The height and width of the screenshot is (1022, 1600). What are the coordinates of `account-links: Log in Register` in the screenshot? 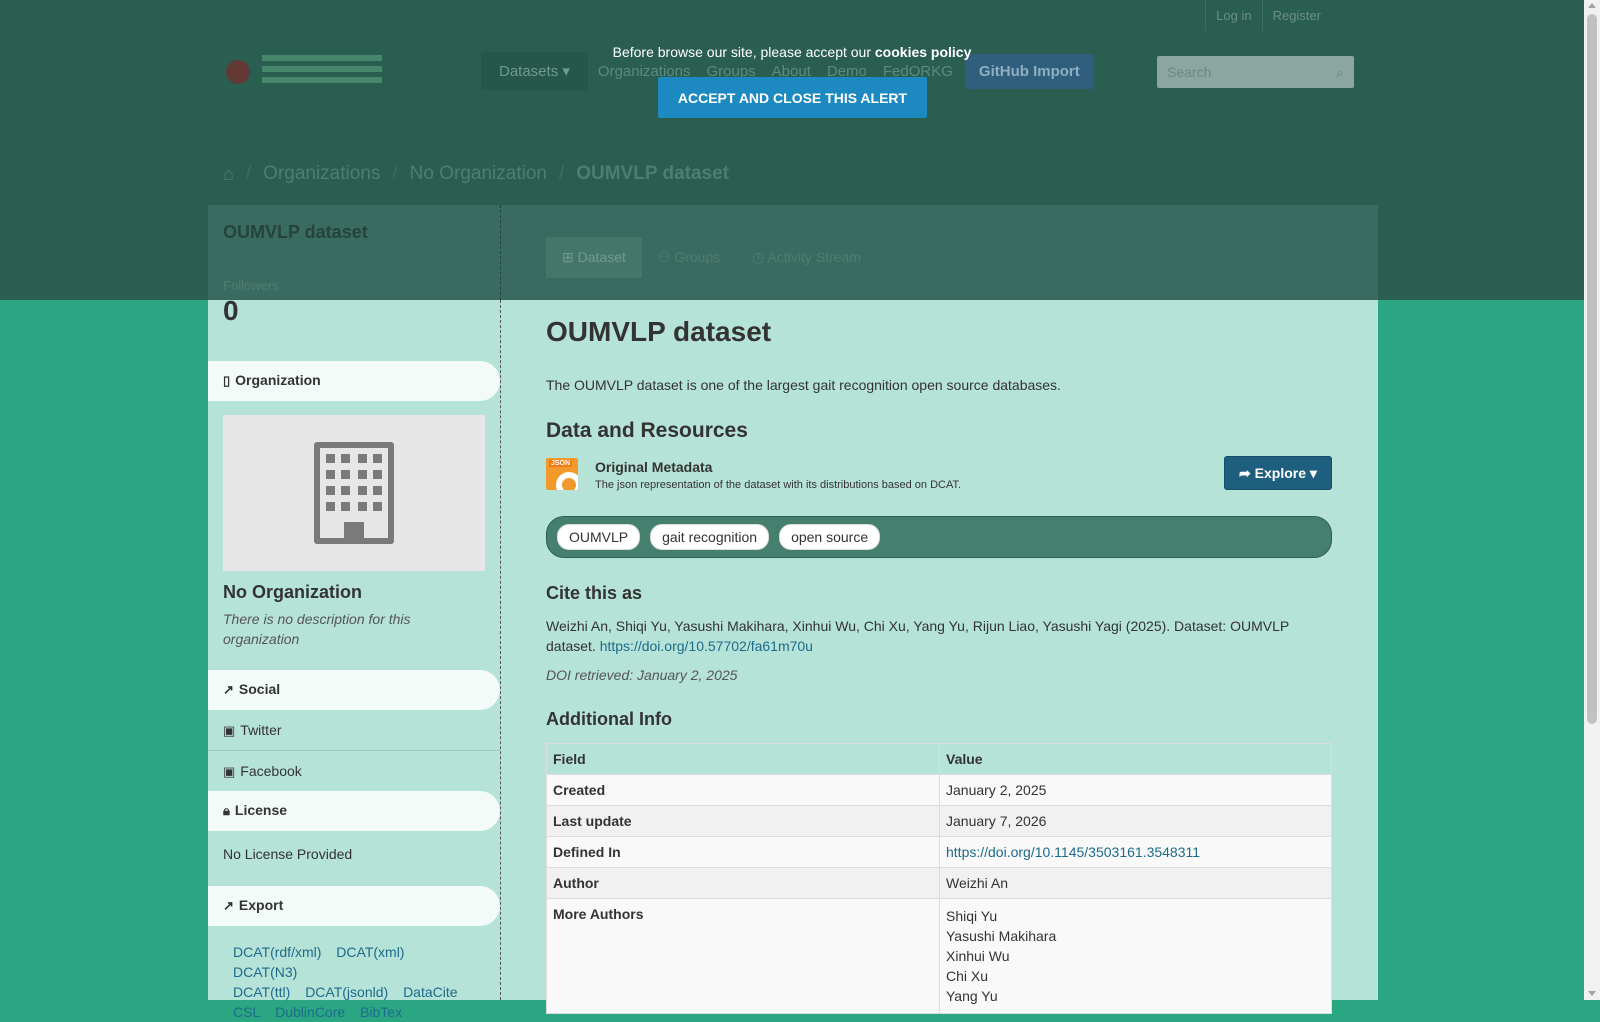 It's located at (1268, 15).